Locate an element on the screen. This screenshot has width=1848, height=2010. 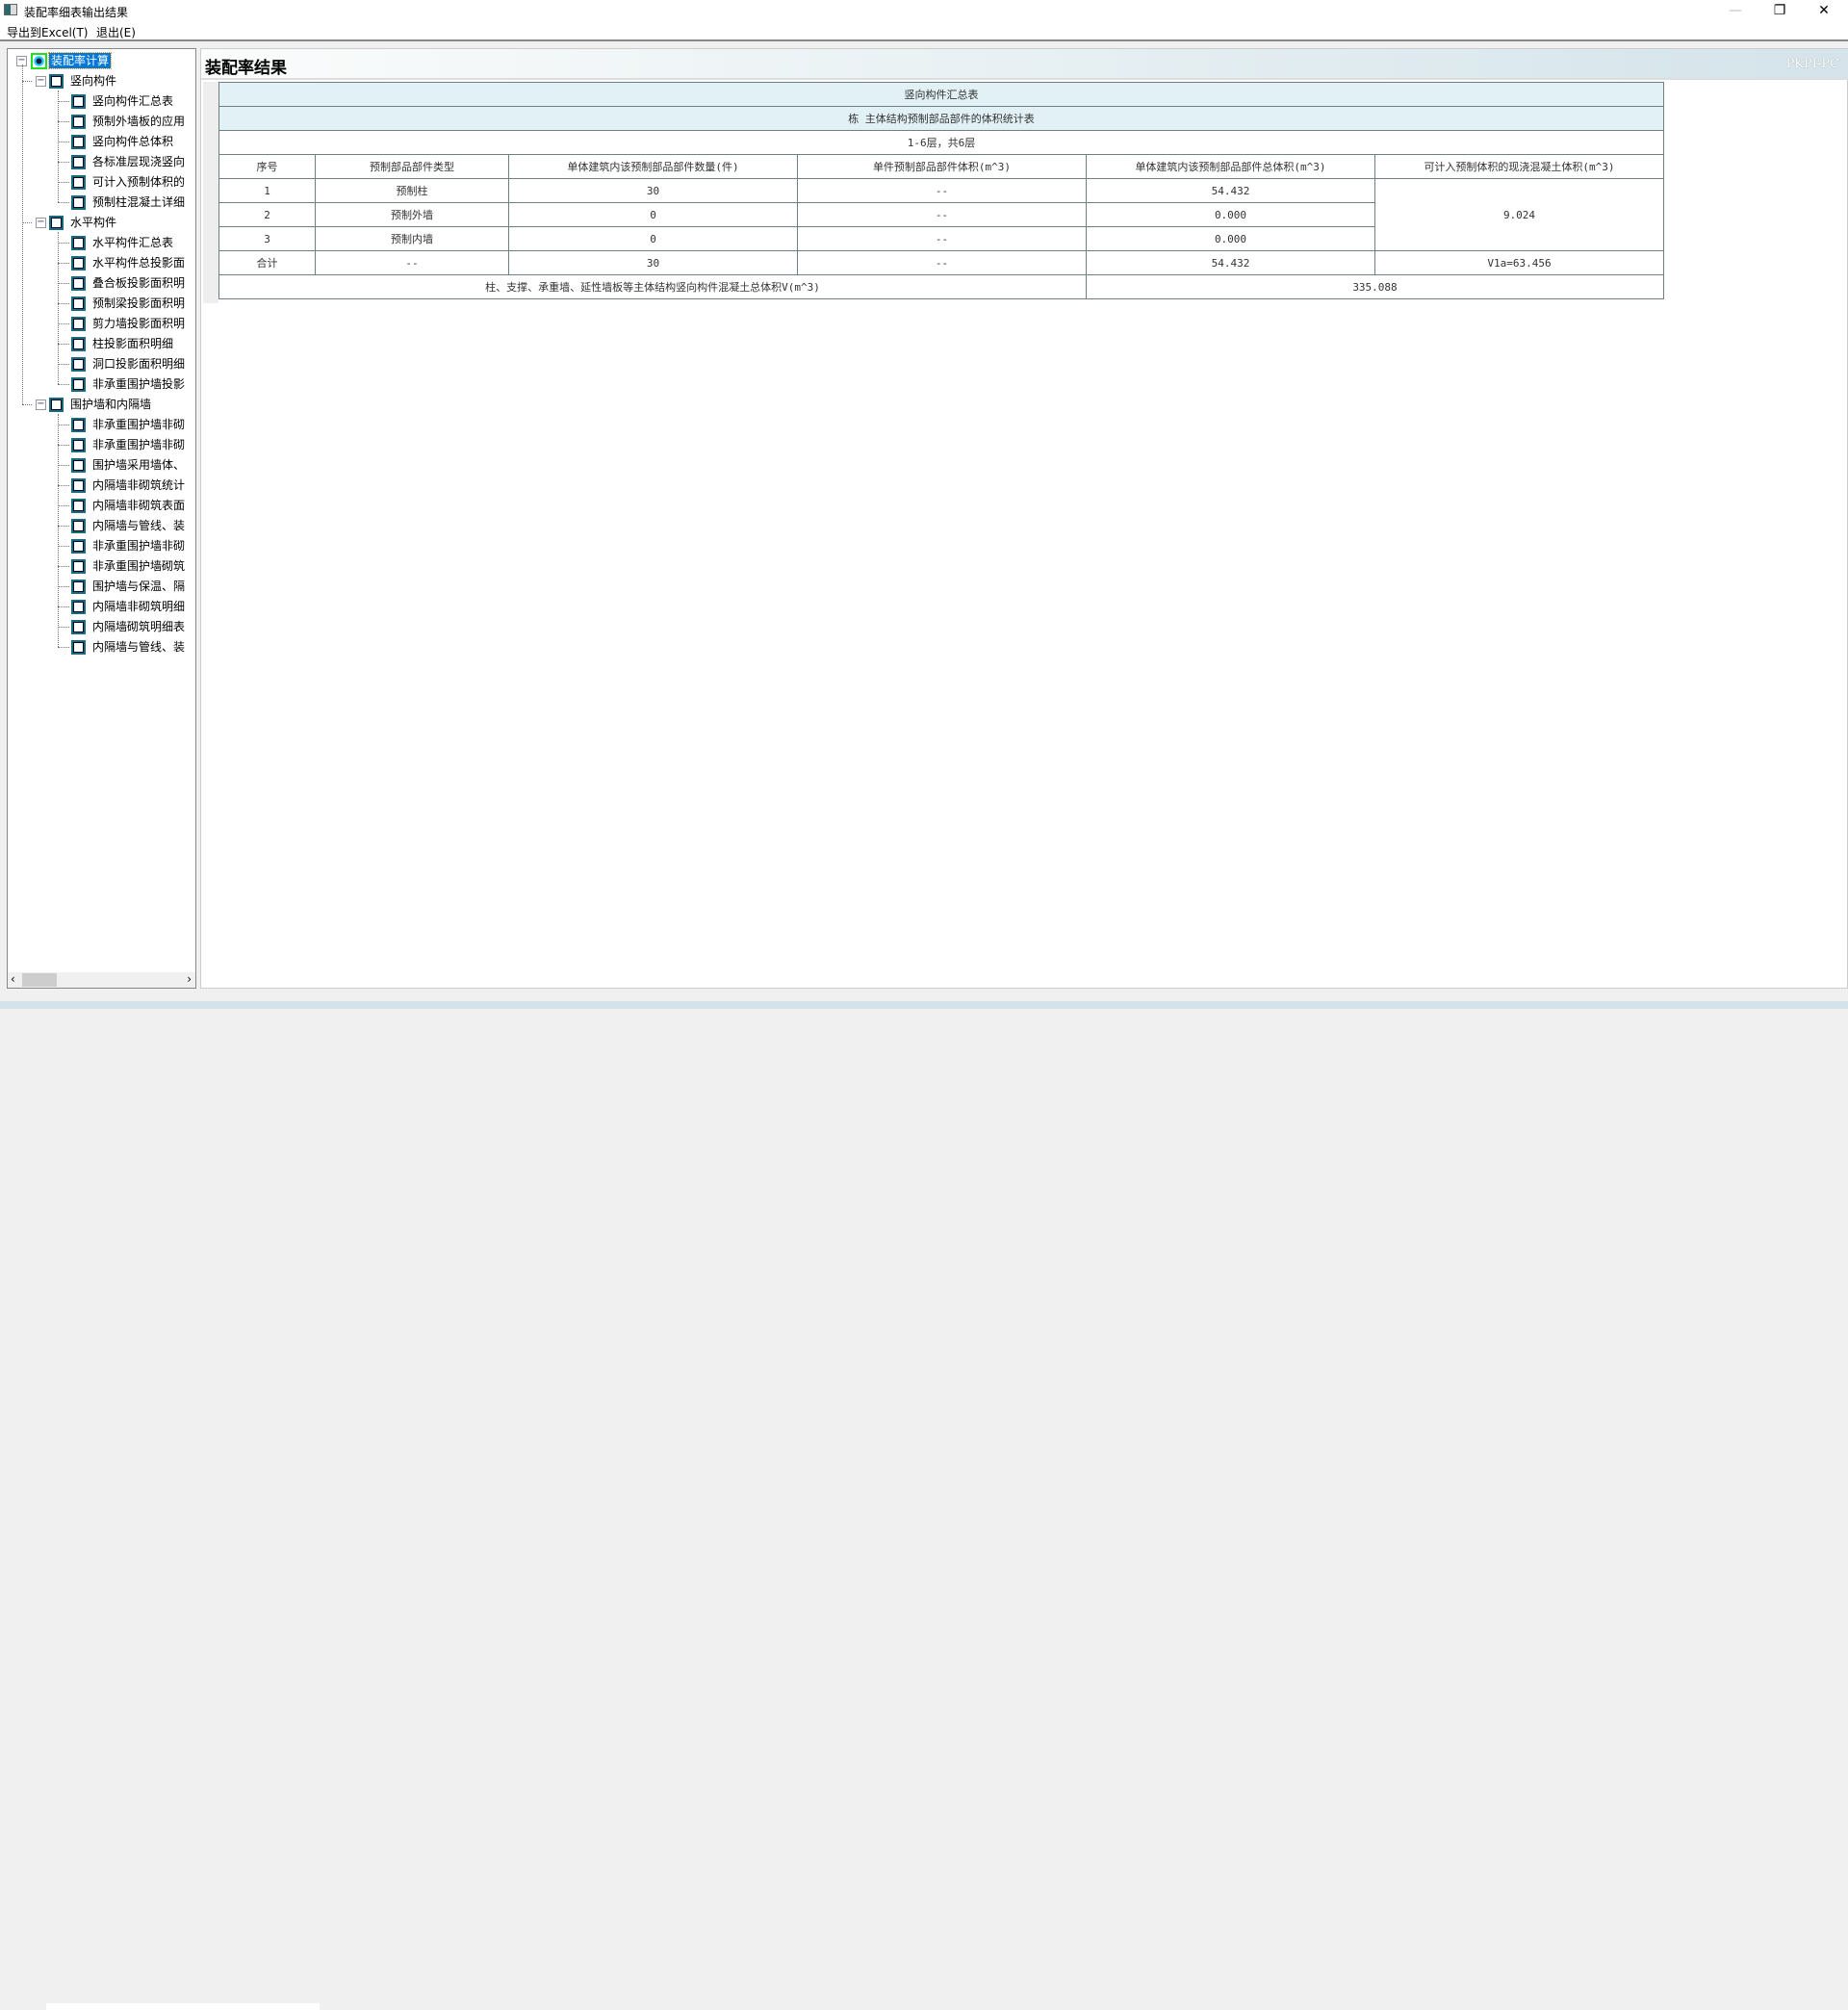
tree-item-label: 内隔墙与管线、装 is located at coordinates (139, 525).